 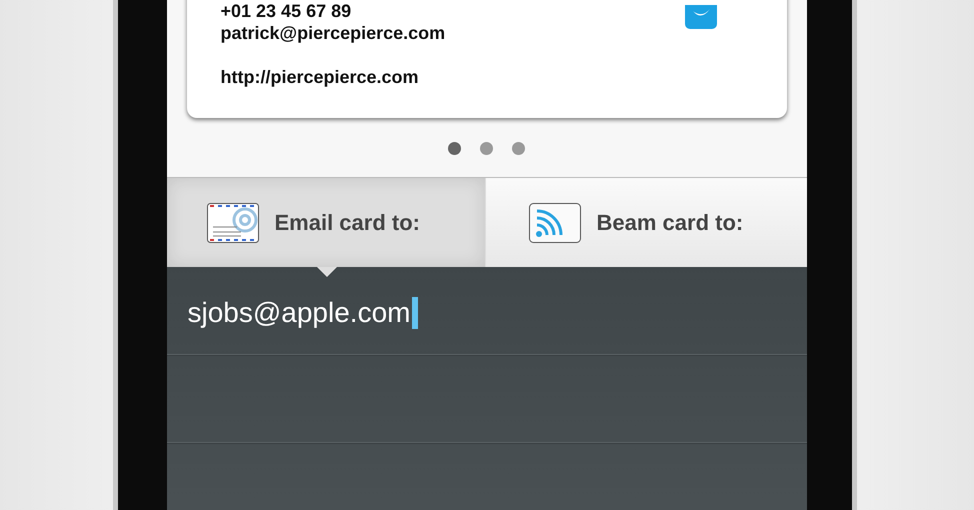 I want to click on signal-waves-icon, so click(x=554, y=222).